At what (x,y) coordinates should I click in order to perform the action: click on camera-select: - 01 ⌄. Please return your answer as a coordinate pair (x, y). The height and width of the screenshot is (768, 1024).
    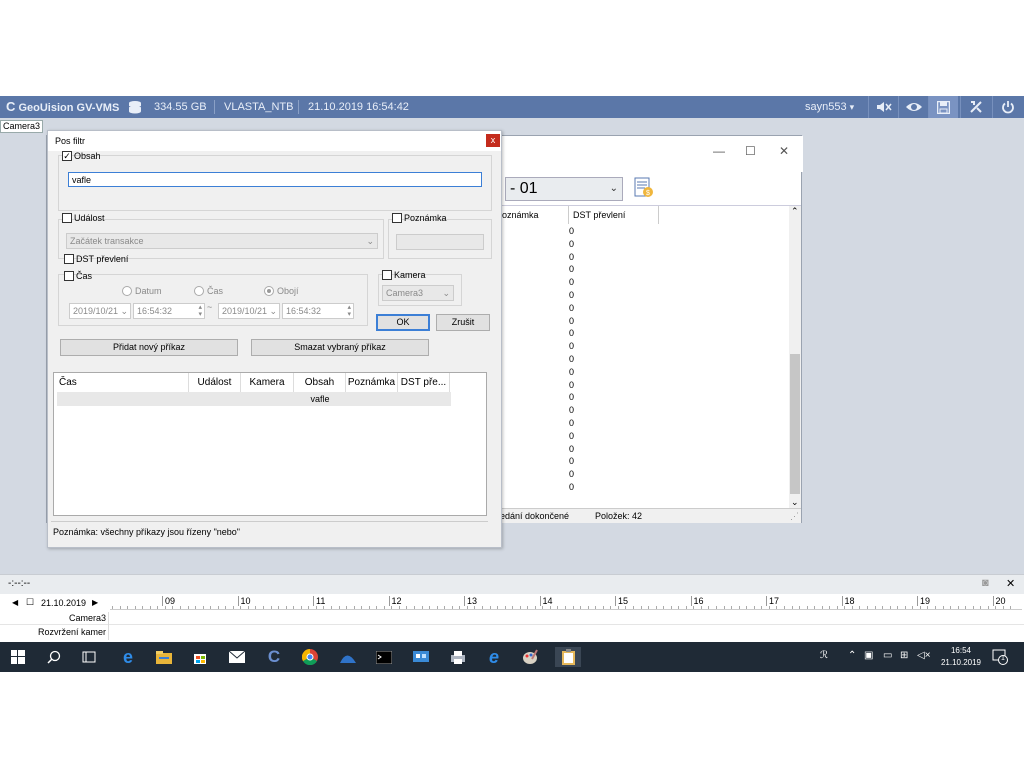
    Looking at the image, I should click on (564, 189).